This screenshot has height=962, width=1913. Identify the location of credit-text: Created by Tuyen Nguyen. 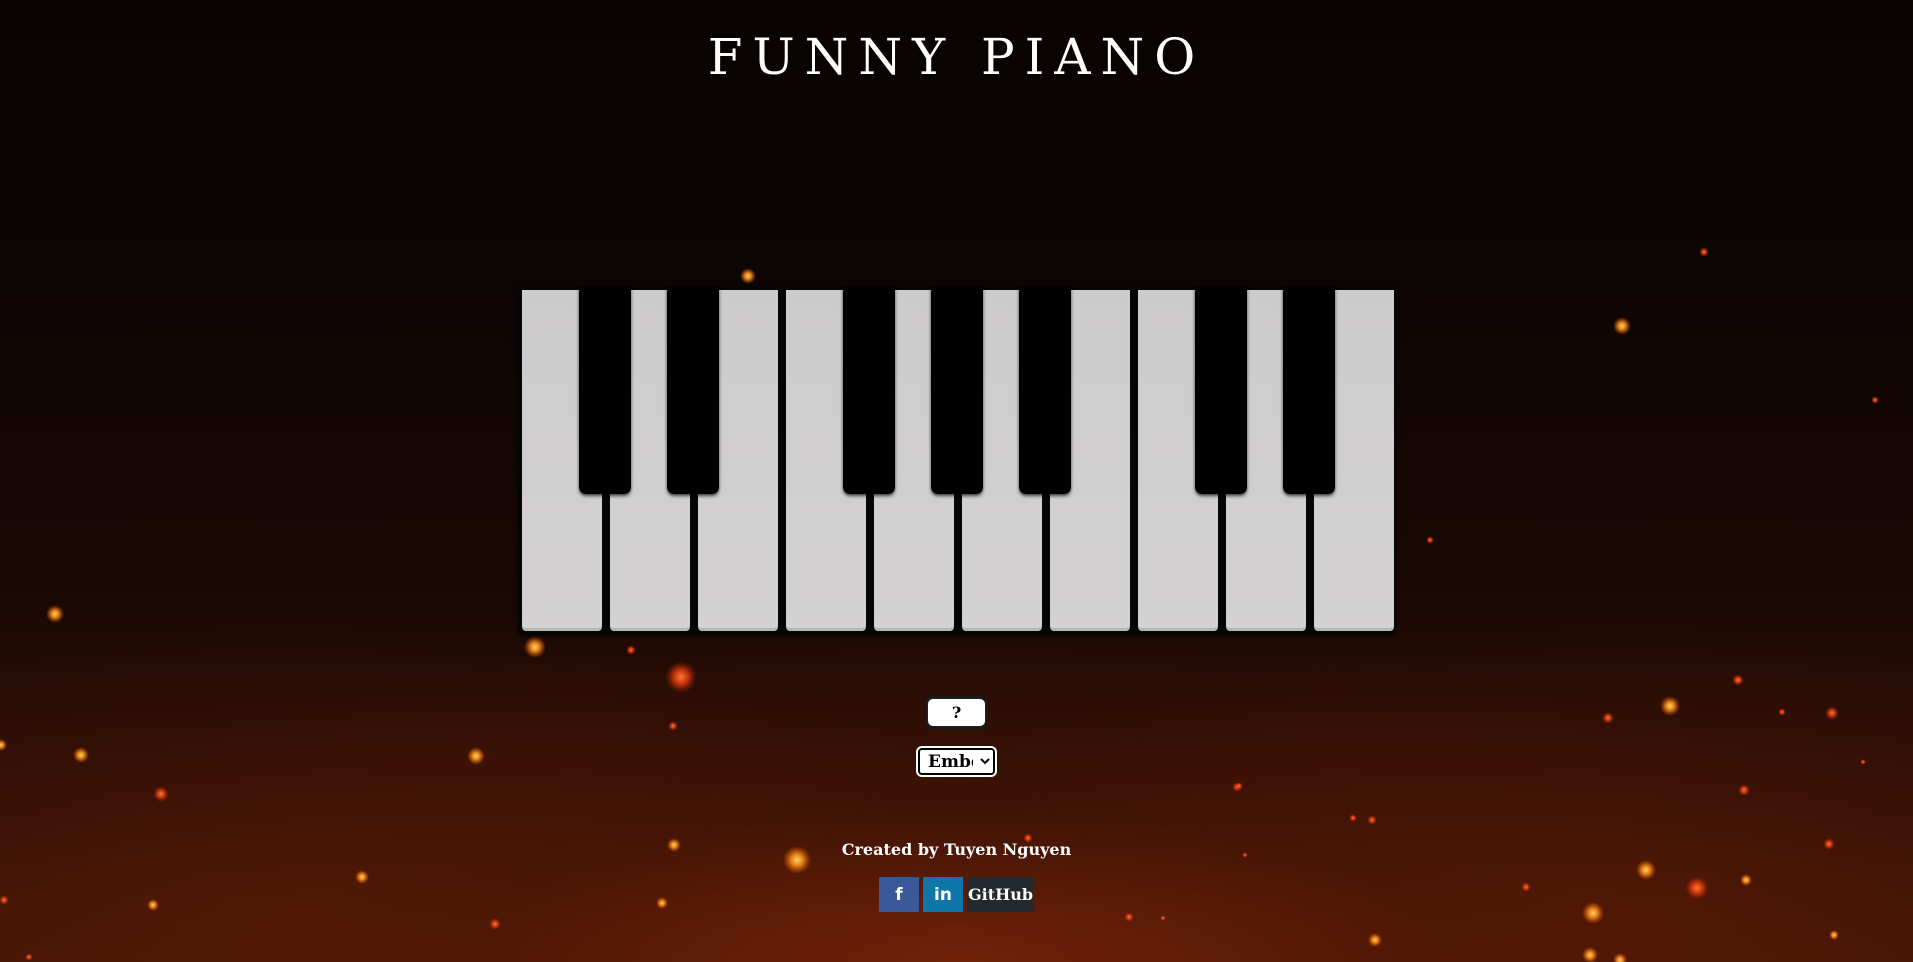
(956, 849).